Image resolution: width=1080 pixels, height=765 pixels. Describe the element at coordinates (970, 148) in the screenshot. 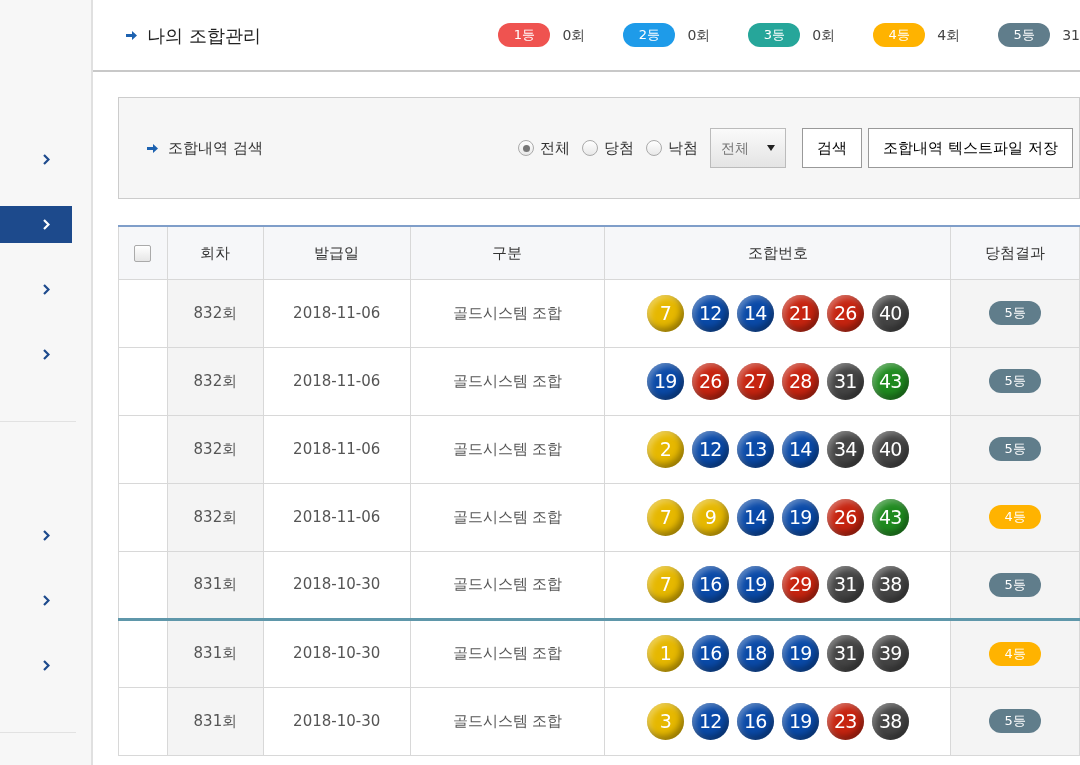

I see `search-button: 조합내역 텍스트파일 저장` at that location.